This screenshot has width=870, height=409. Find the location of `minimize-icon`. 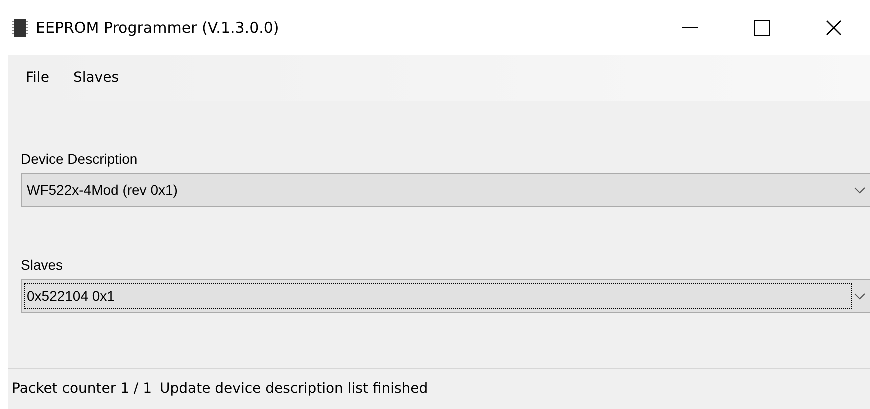

minimize-icon is located at coordinates (690, 27).